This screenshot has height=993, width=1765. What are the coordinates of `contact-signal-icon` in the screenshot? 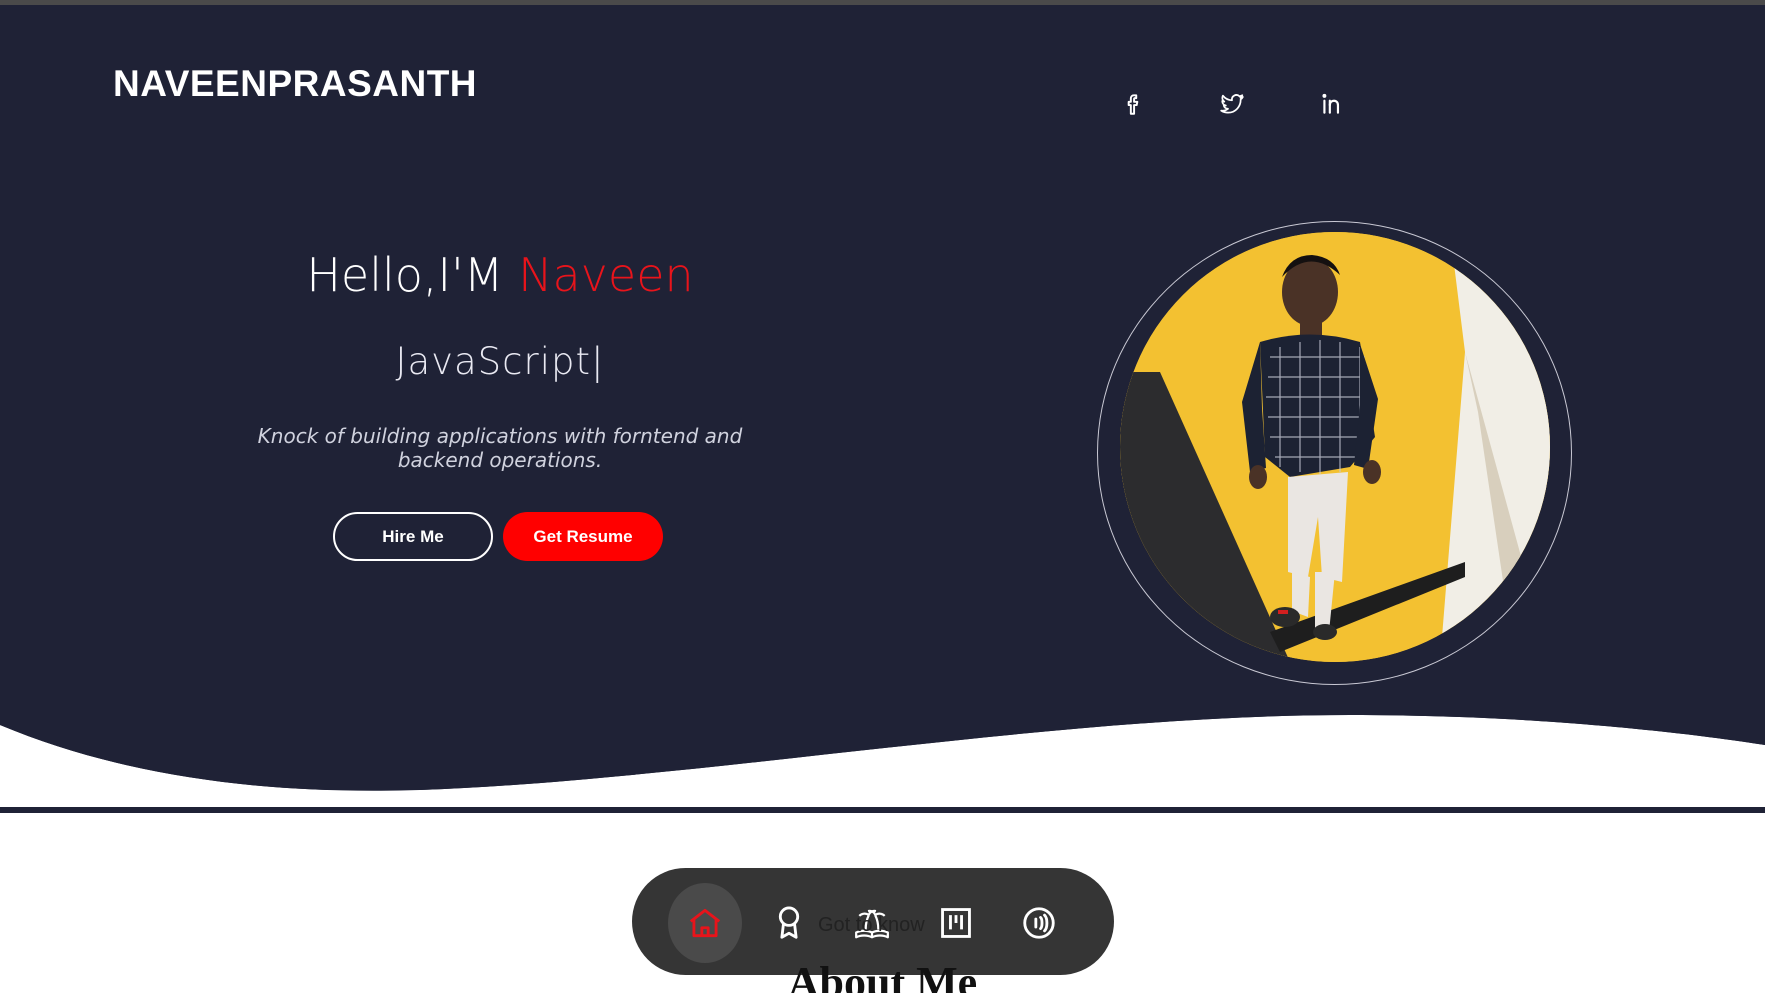 It's located at (1039, 923).